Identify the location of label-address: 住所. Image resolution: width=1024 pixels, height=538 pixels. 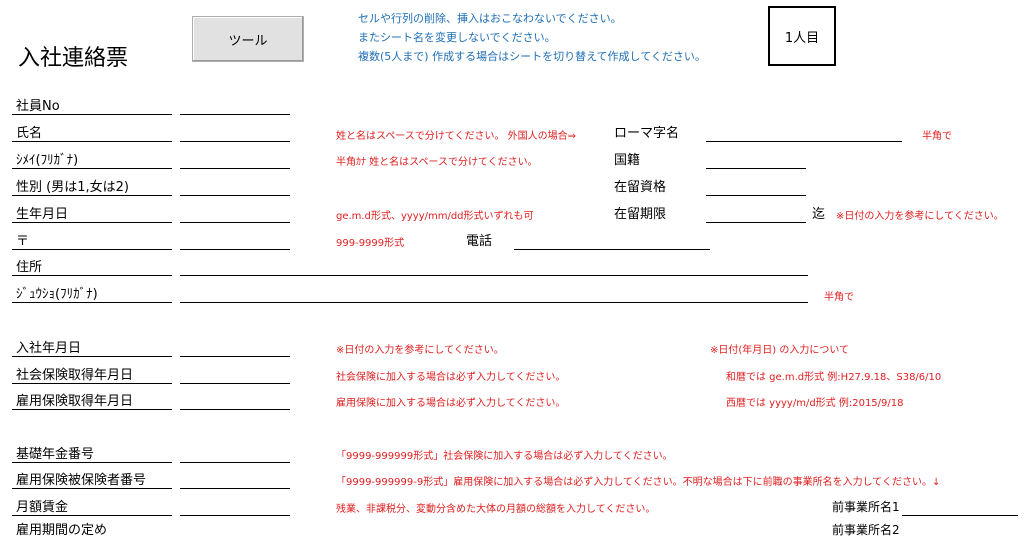
(29, 267).